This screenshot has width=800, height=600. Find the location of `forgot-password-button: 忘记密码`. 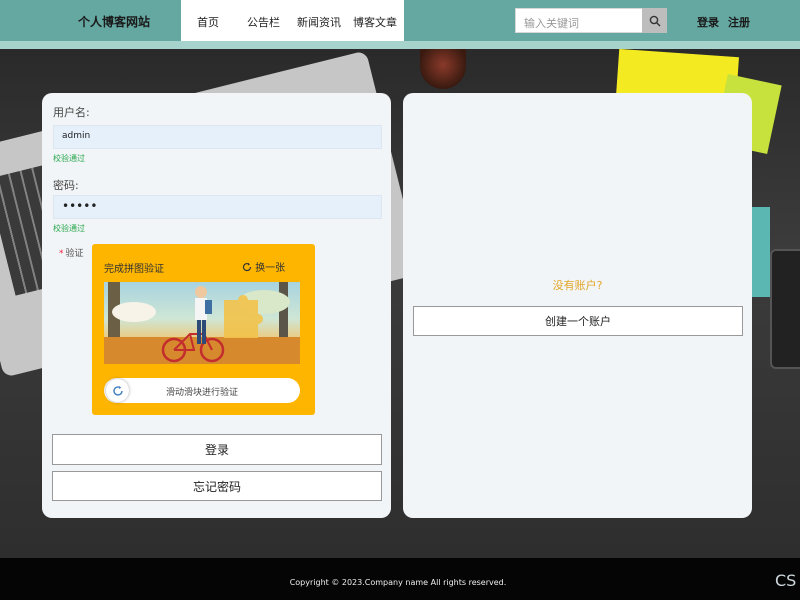

forgot-password-button: 忘记密码 is located at coordinates (217, 486).